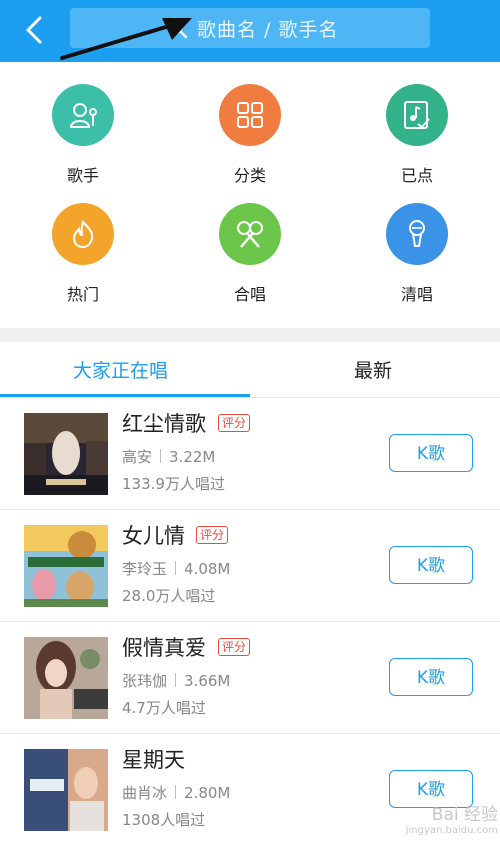 The image size is (500, 852). Describe the element at coordinates (126, 39) in the screenshot. I see `annotation-arrow` at that location.